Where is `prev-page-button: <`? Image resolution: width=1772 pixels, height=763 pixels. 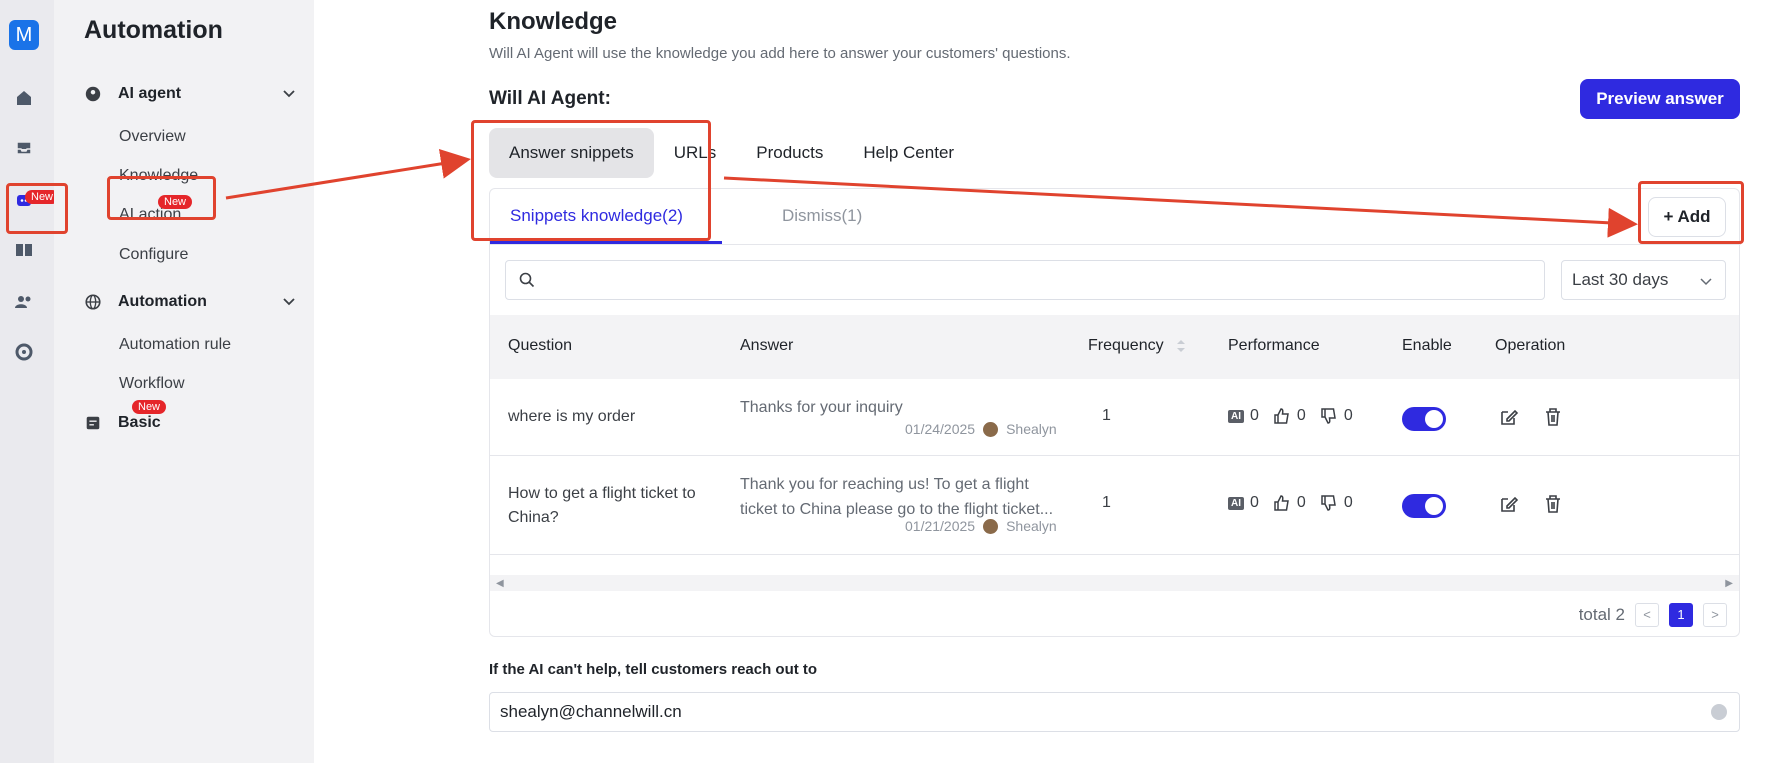
prev-page-button: < is located at coordinates (1647, 615).